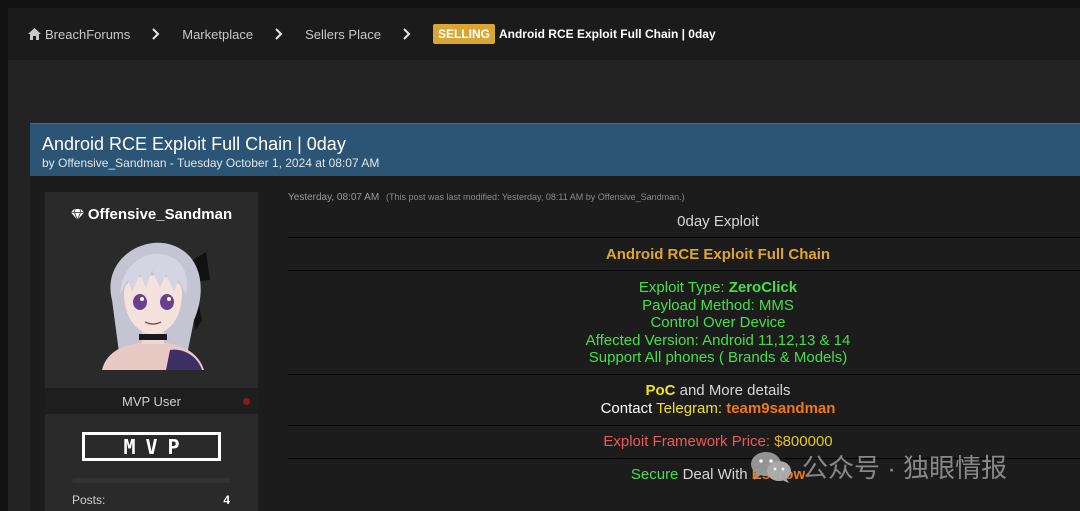  Describe the element at coordinates (718, 340) in the screenshot. I see `affected-line: Affected Version: Android 11,12,13 & 14` at that location.